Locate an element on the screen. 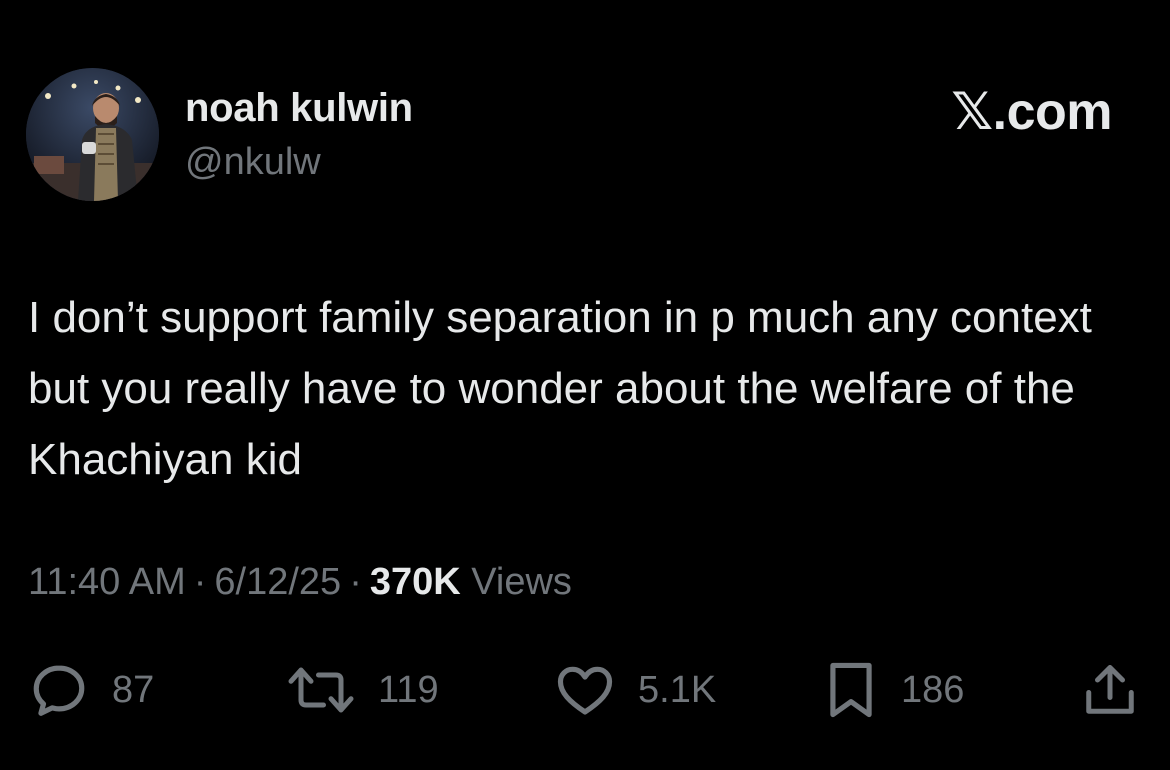 The height and width of the screenshot is (770, 1170). tweet-meta: 11:40 AM · 6/12/25 · 370K Views is located at coordinates (300, 582).